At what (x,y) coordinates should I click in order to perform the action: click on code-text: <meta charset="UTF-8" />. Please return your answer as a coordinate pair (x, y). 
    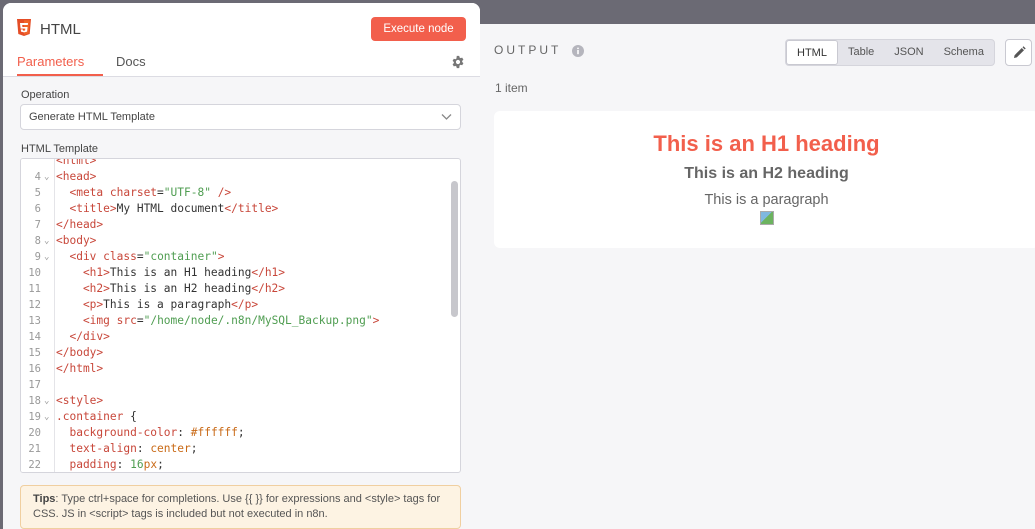
    Looking at the image, I should click on (143, 193).